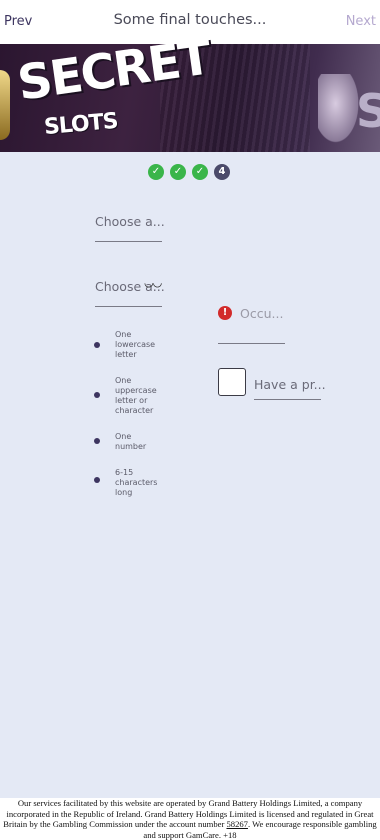  What do you see at coordinates (361, 21) in the screenshot?
I see `next-button: Next` at bounding box center [361, 21].